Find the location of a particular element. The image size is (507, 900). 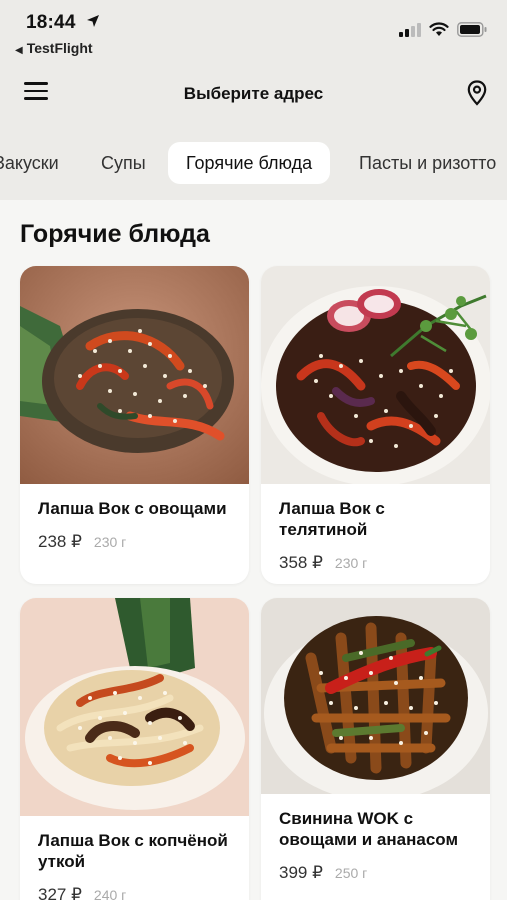

product-name: Свинина WOK с овощами и ананасом is located at coordinates (369, 829).